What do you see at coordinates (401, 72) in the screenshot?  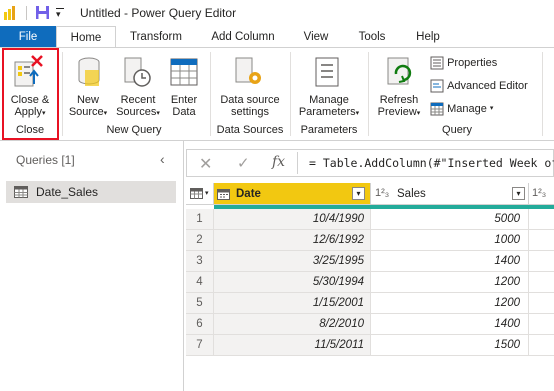 I see `refresh-icon` at bounding box center [401, 72].